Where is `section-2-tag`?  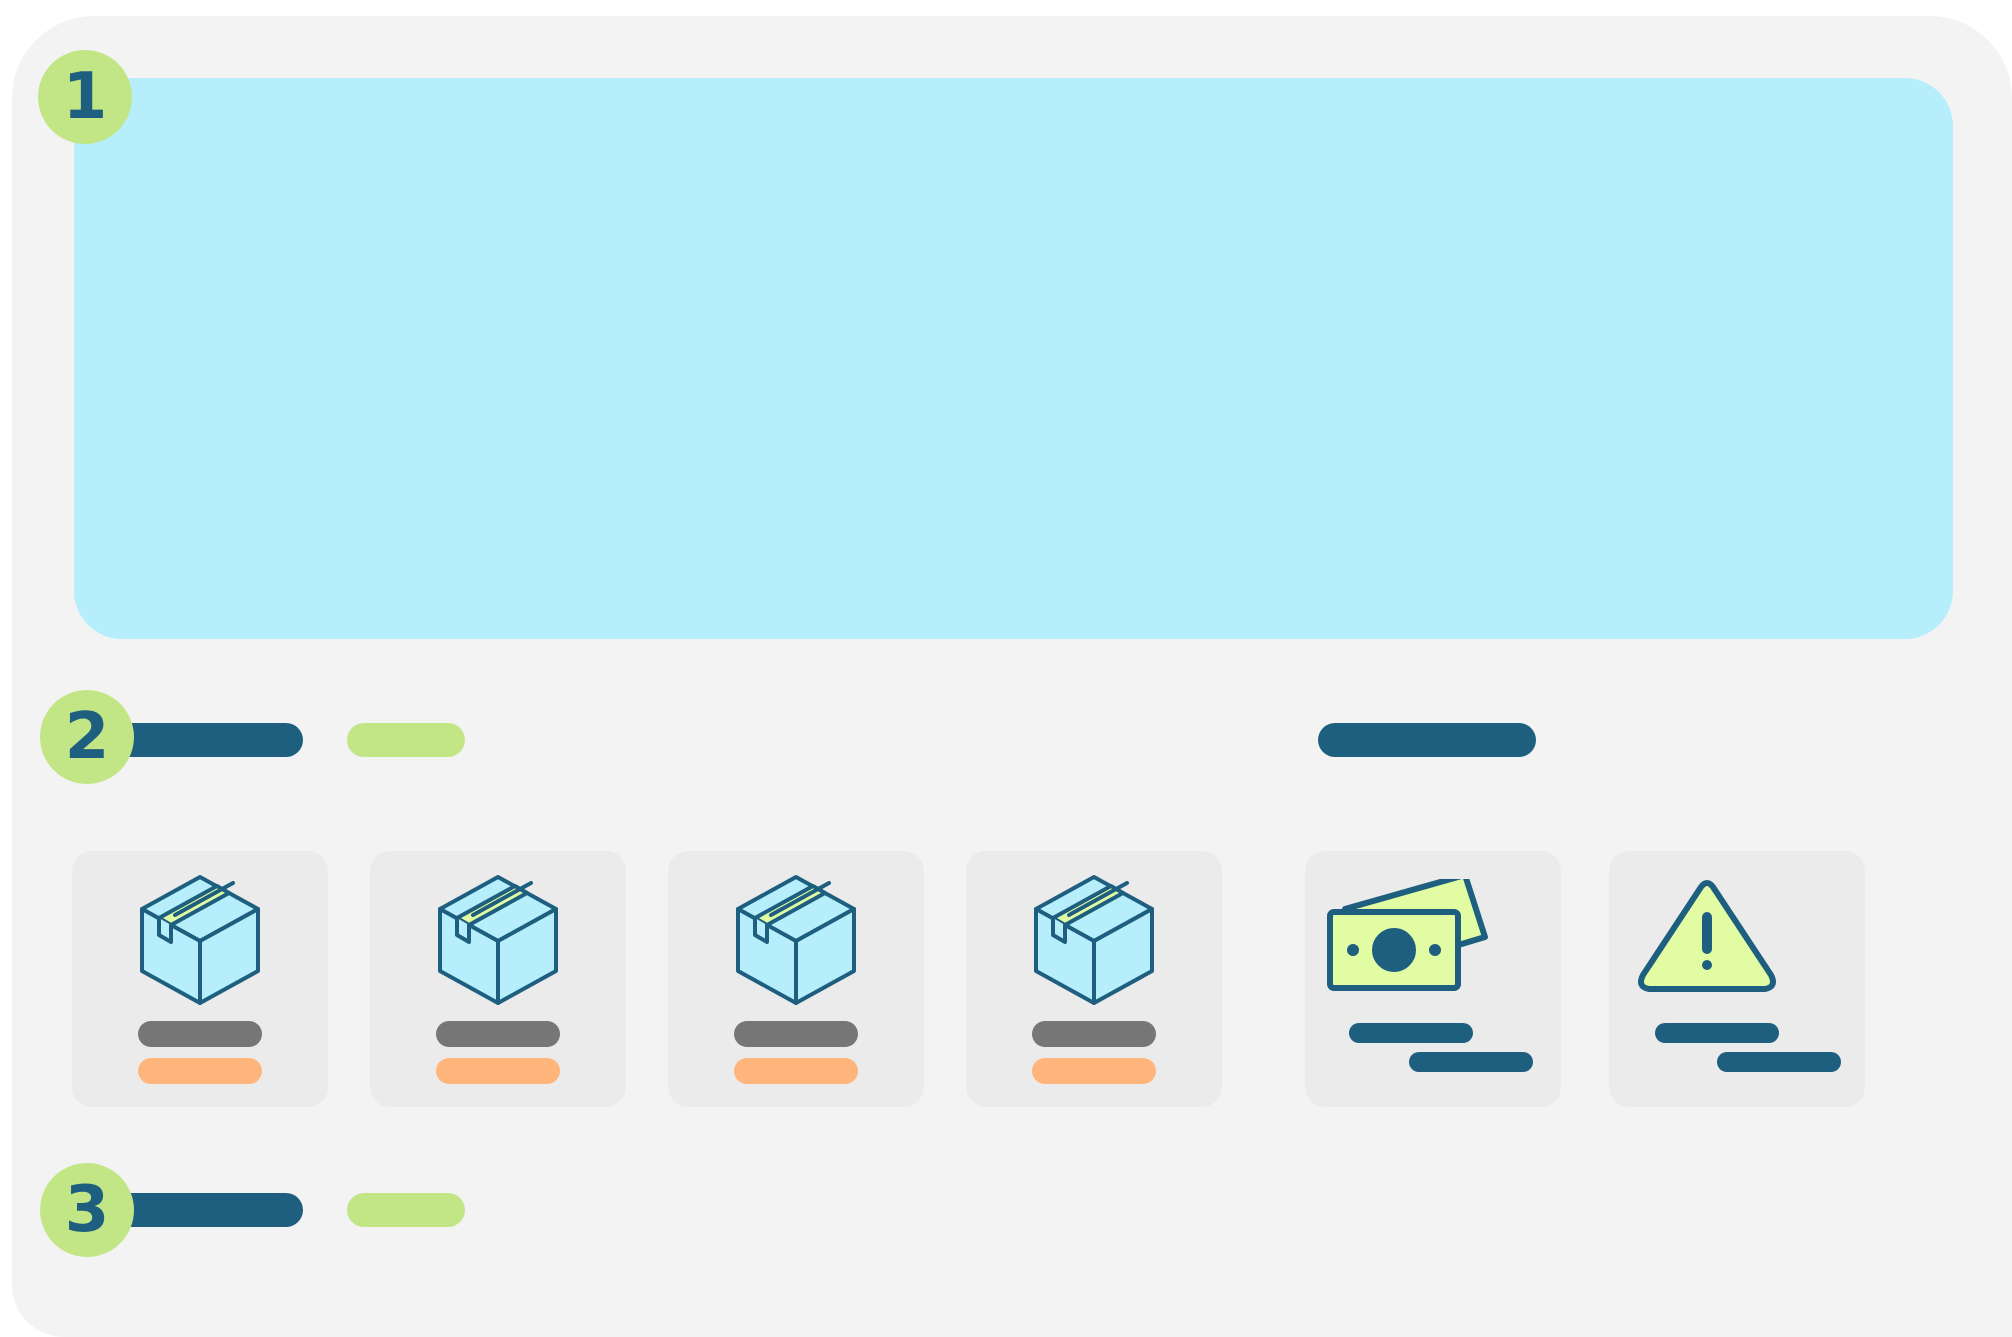
section-2-tag is located at coordinates (406, 740).